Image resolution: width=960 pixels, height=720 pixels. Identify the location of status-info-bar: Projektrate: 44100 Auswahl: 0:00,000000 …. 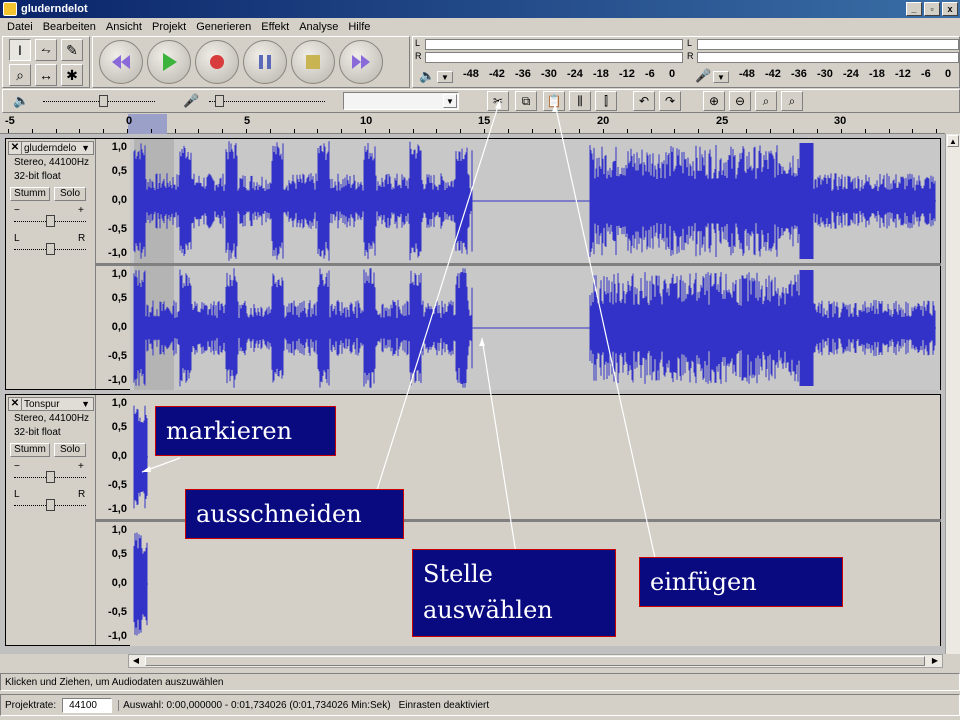
(480, 705).